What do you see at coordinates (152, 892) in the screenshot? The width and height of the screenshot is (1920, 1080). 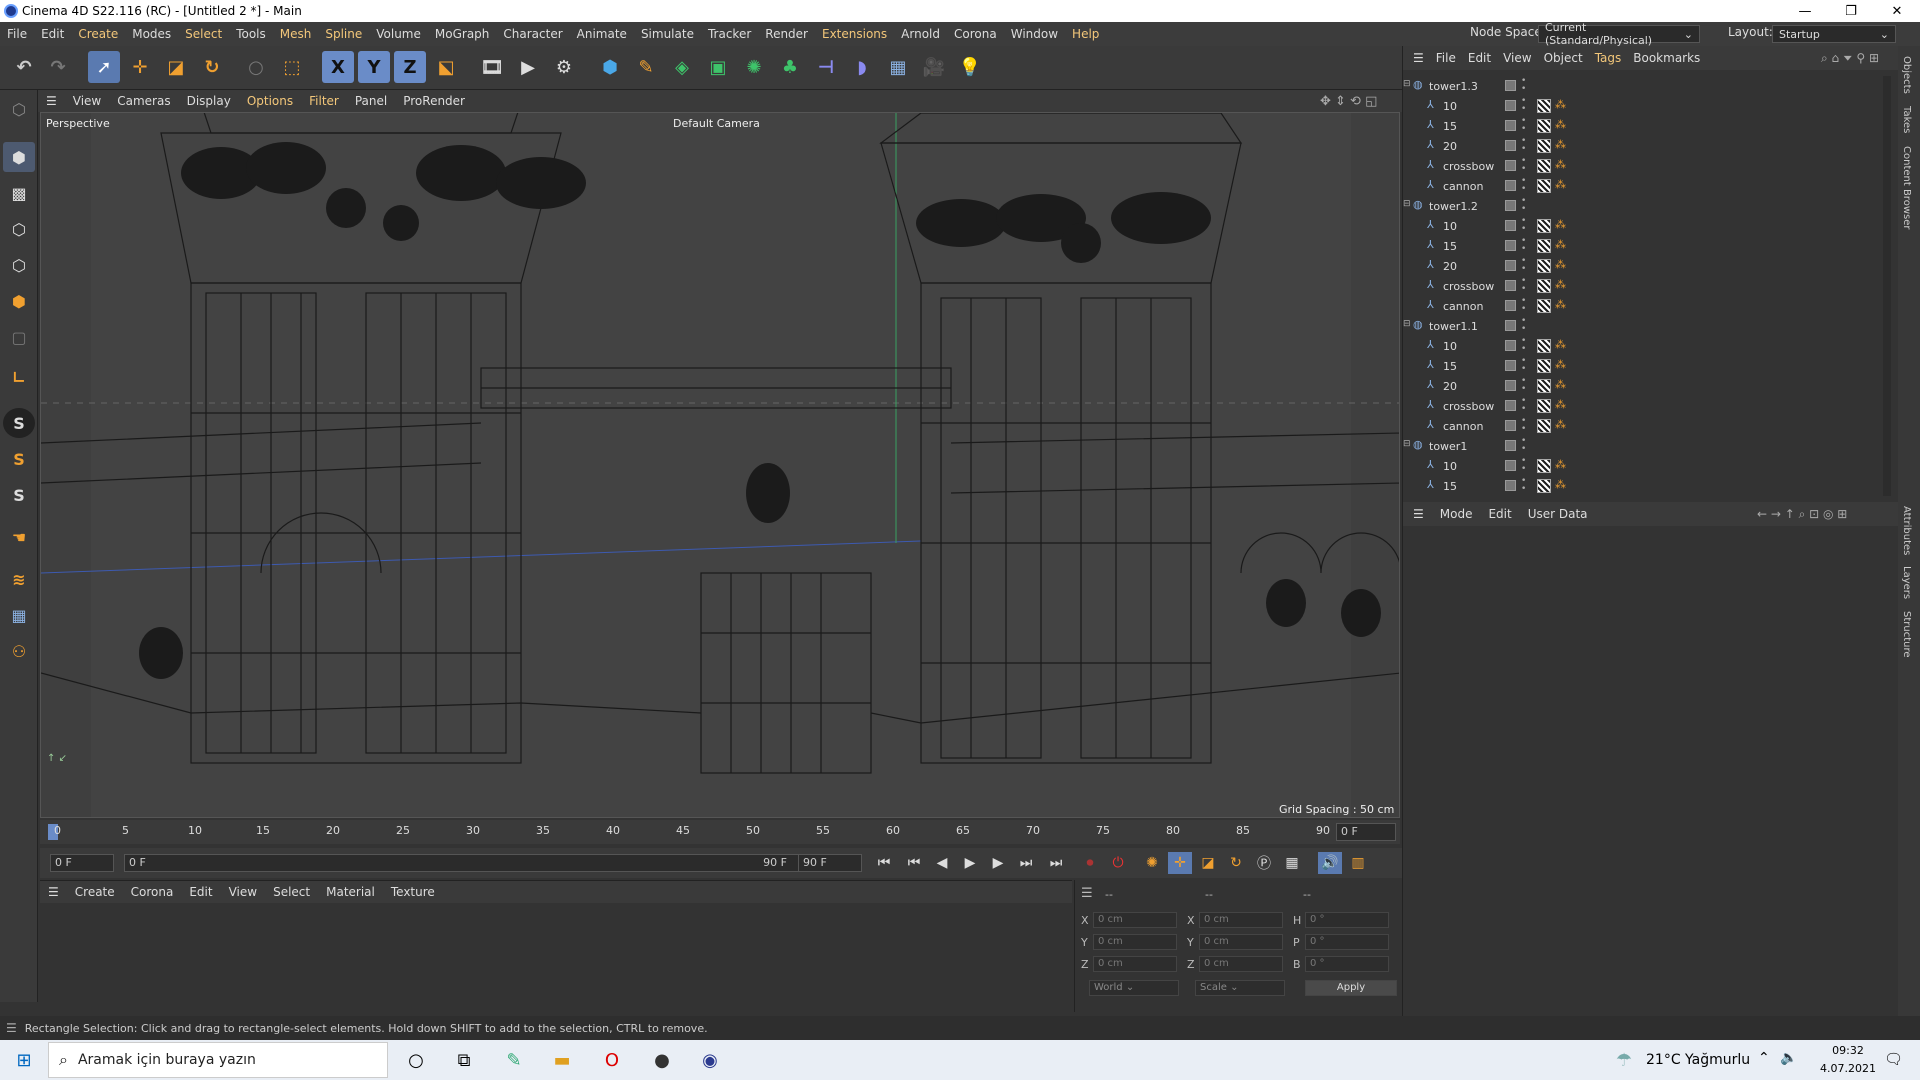 I see `material-menu-corona: Corona` at bounding box center [152, 892].